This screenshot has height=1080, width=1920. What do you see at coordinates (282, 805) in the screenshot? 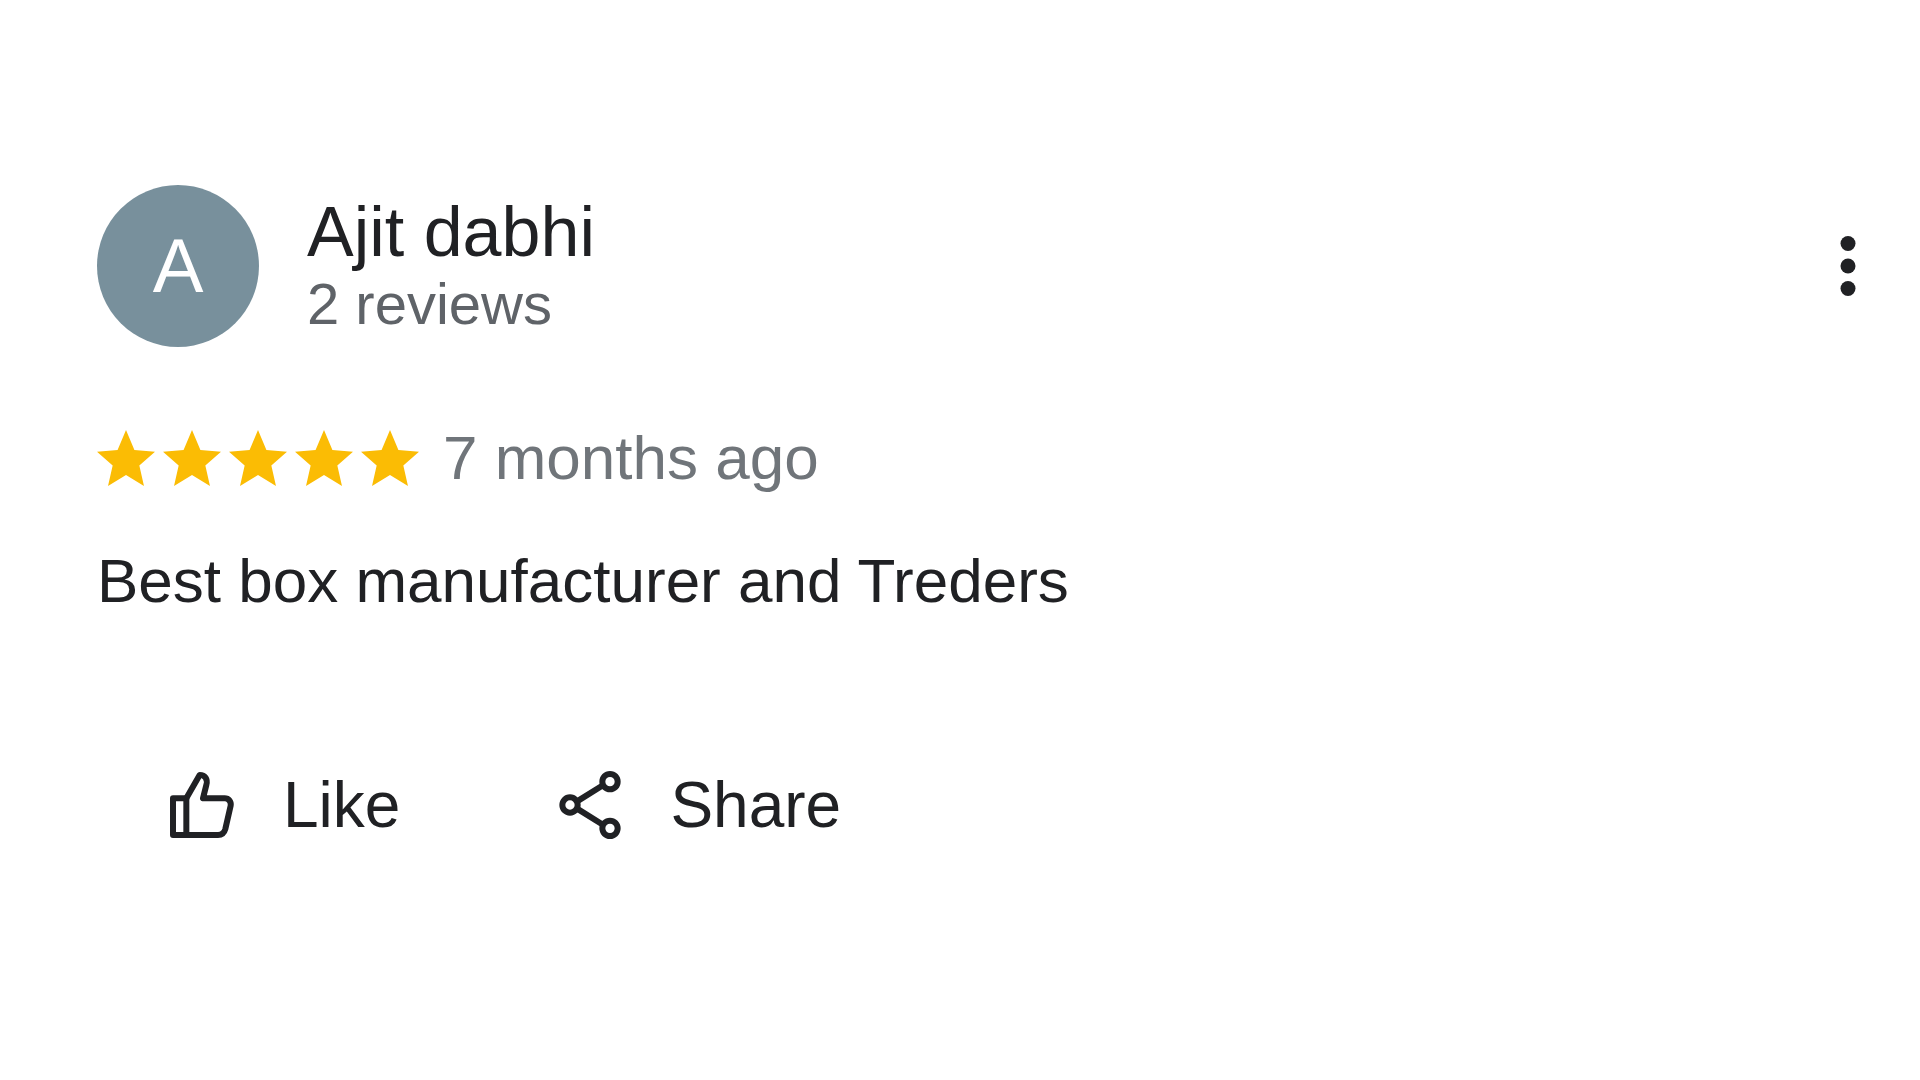
I see `like-button: Like` at bounding box center [282, 805].